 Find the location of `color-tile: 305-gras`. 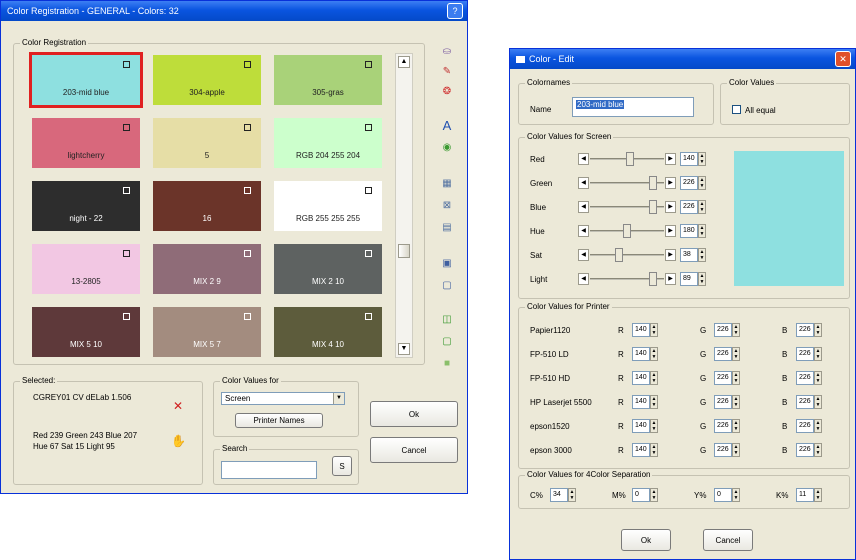

color-tile: 305-gras is located at coordinates (328, 80).